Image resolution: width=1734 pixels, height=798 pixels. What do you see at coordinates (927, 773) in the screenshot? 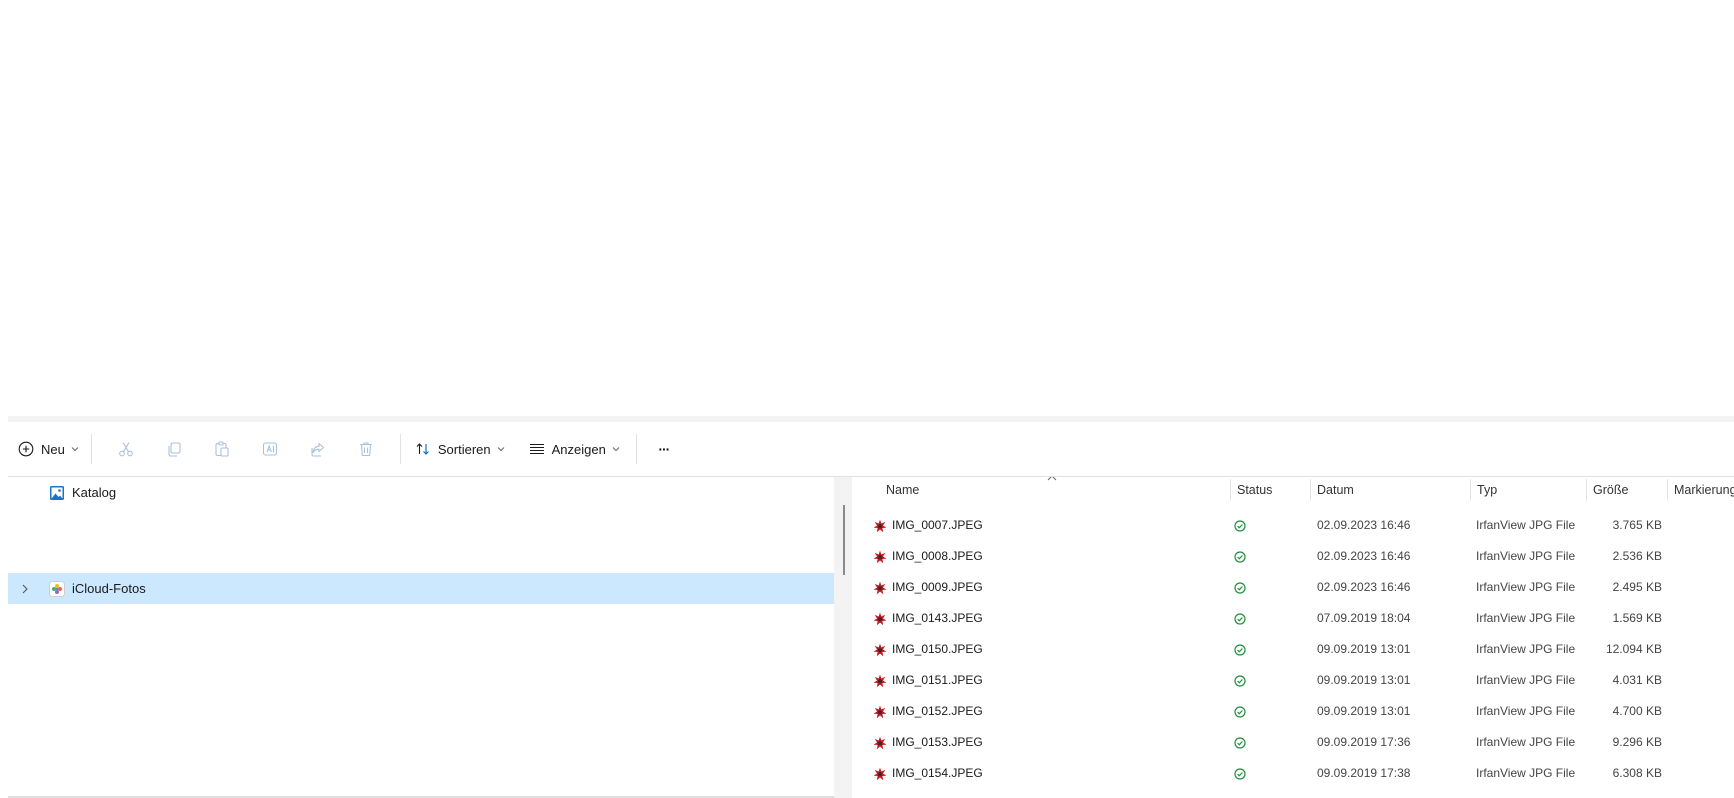
I see `file-name-cell: IMG_0154.JPEG` at bounding box center [927, 773].